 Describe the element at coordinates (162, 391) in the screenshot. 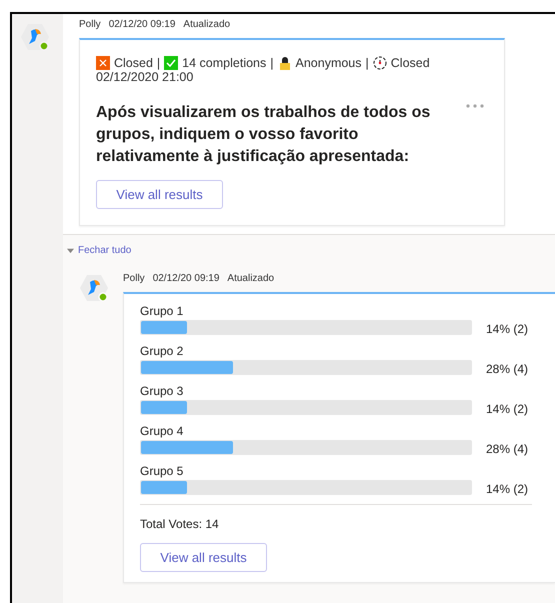

I see `option-label: Grupo 3` at that location.